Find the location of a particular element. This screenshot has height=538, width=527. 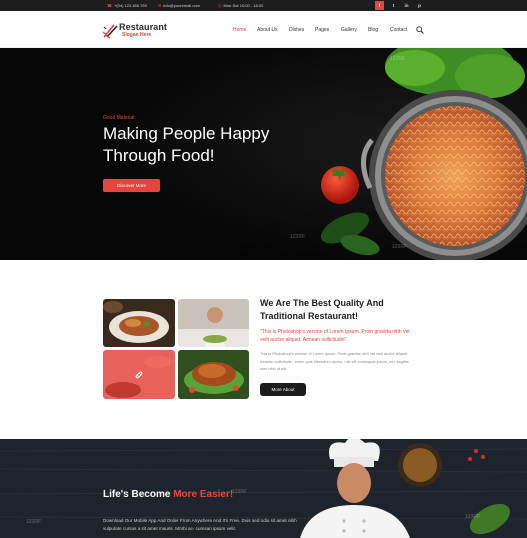

app-title: Life's Become More Easier! is located at coordinates (168, 494).